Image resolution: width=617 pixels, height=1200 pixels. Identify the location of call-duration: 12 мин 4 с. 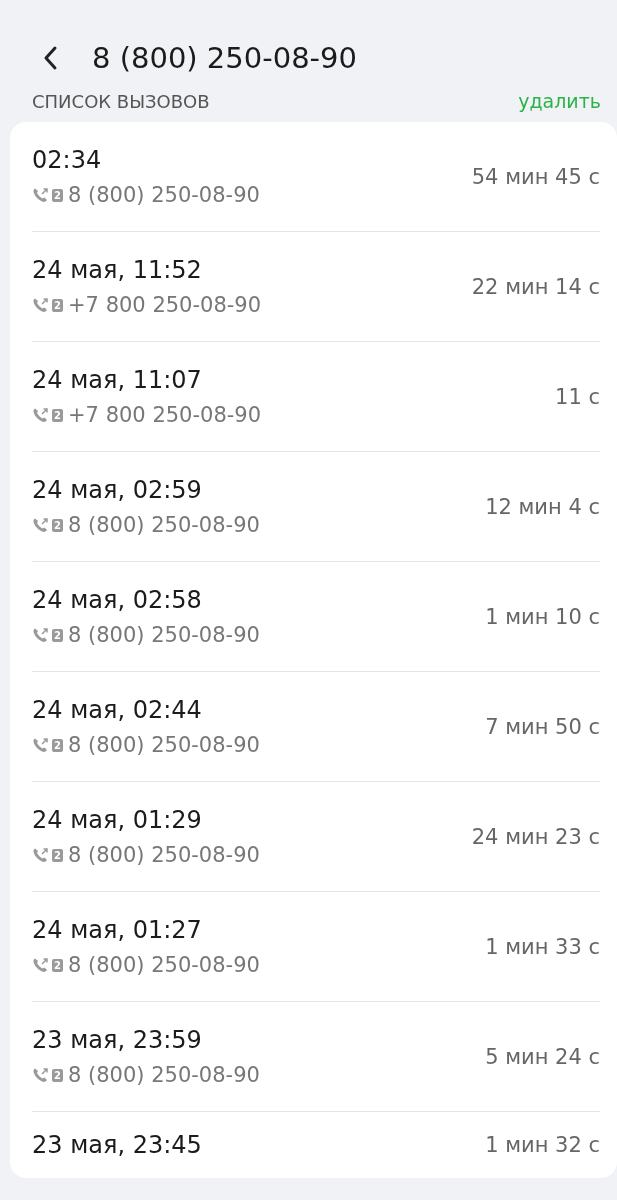
(542, 506).